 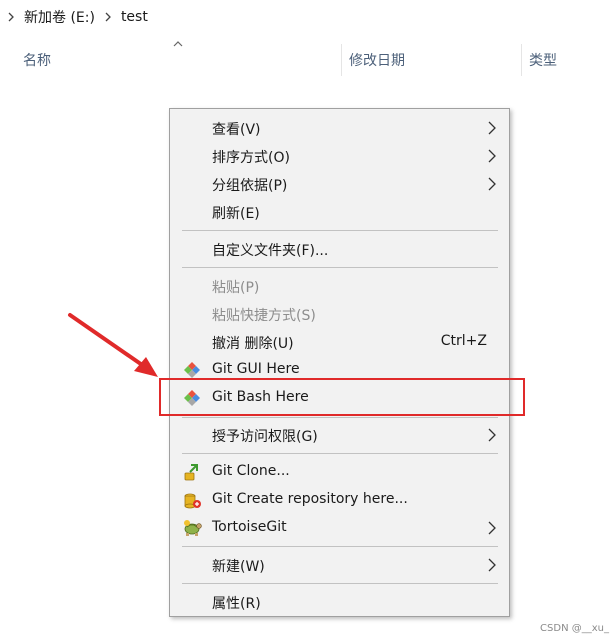 I want to click on column-header-name: 名称, so click(x=37, y=61).